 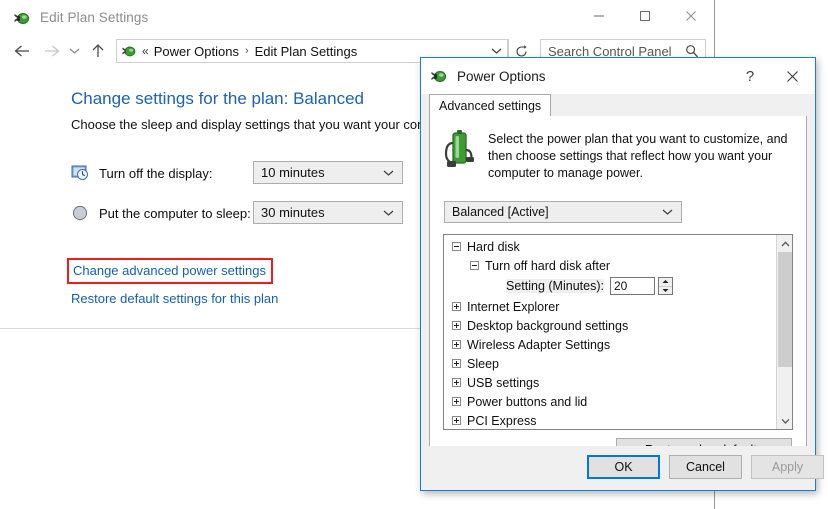 I want to click on highlight-box-change-advanced-power-settings: Change advanced power settings, so click(x=170, y=271).